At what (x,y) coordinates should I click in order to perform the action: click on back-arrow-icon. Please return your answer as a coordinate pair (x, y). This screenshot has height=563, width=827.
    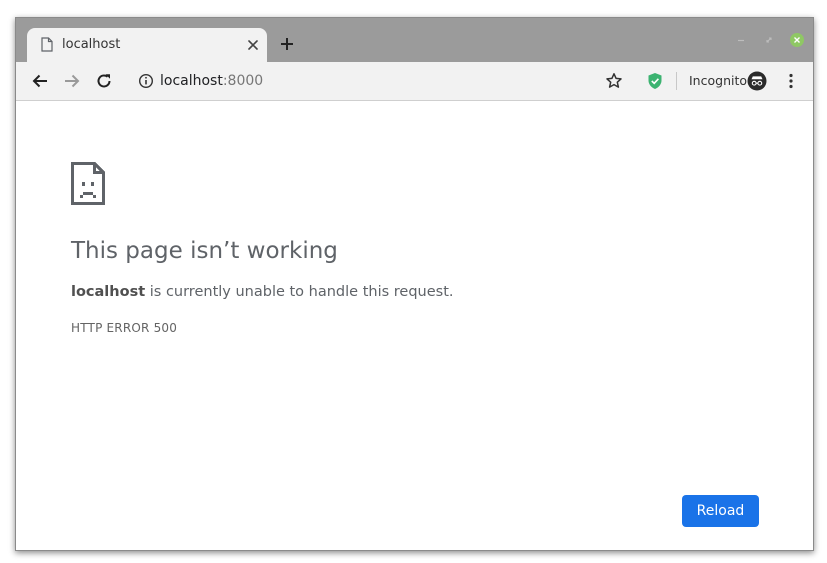
    Looking at the image, I should click on (40, 81).